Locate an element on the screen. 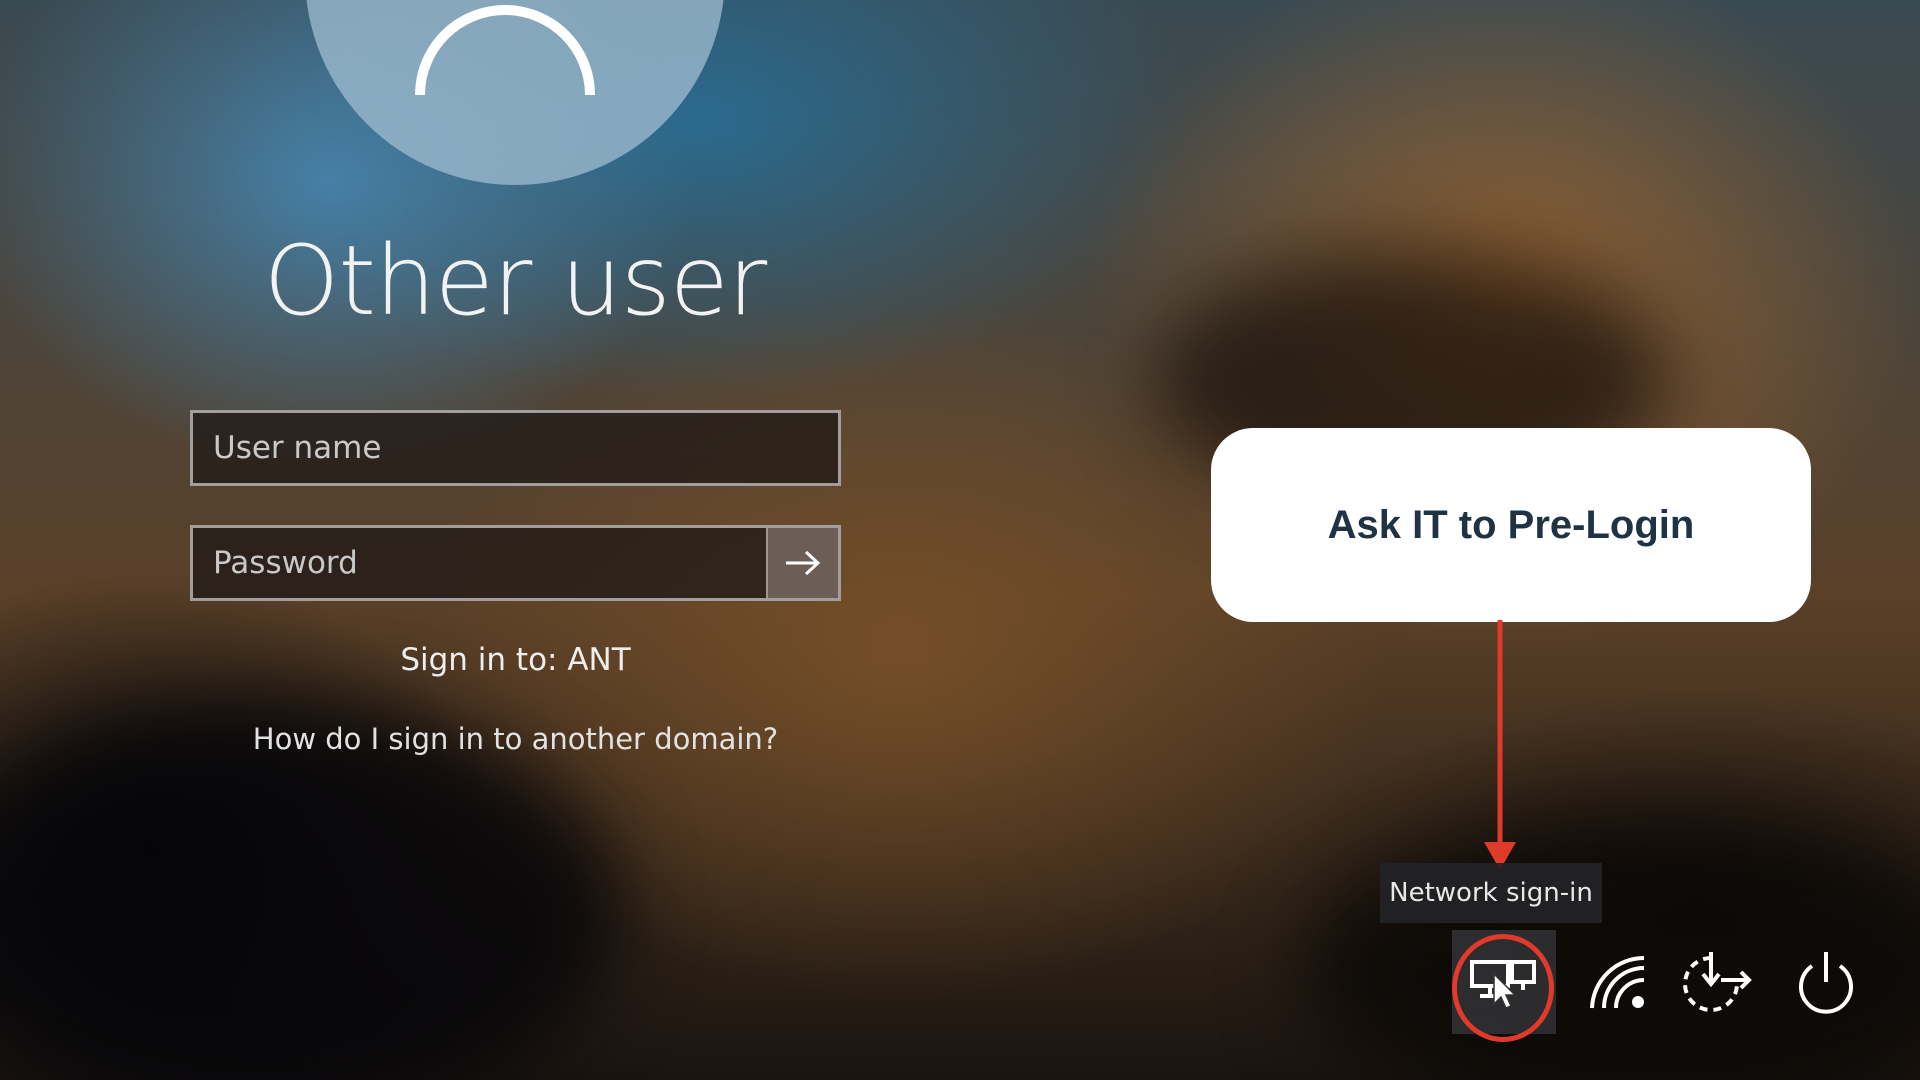  background-shadow is located at coordinates (310, 890).